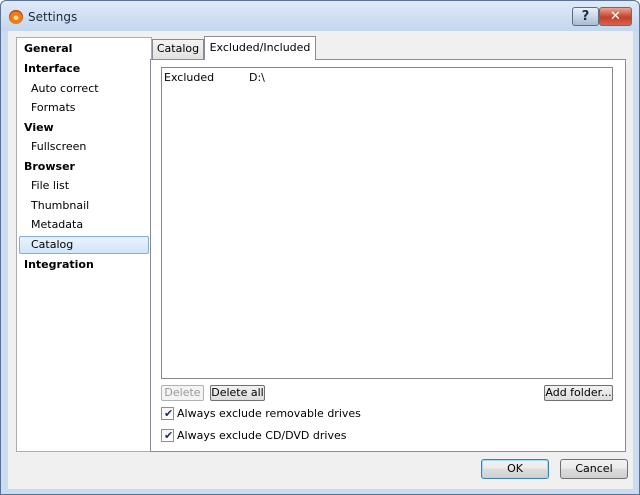 This screenshot has height=495, width=640. I want to click on cancel-button: Cancel, so click(594, 469).